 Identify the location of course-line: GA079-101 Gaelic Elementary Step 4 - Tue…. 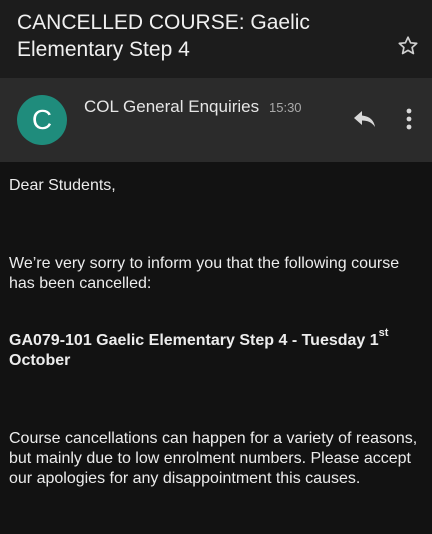
(216, 349).